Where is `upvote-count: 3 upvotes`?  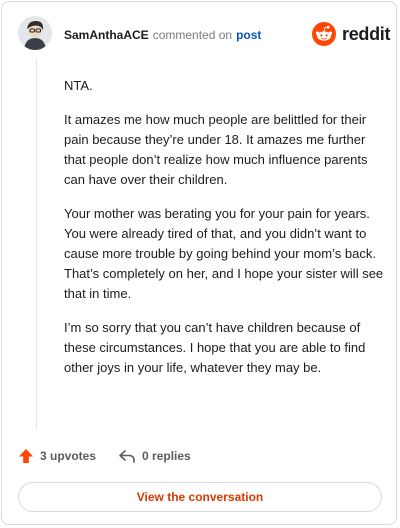 upvote-count: 3 upvotes is located at coordinates (68, 456).